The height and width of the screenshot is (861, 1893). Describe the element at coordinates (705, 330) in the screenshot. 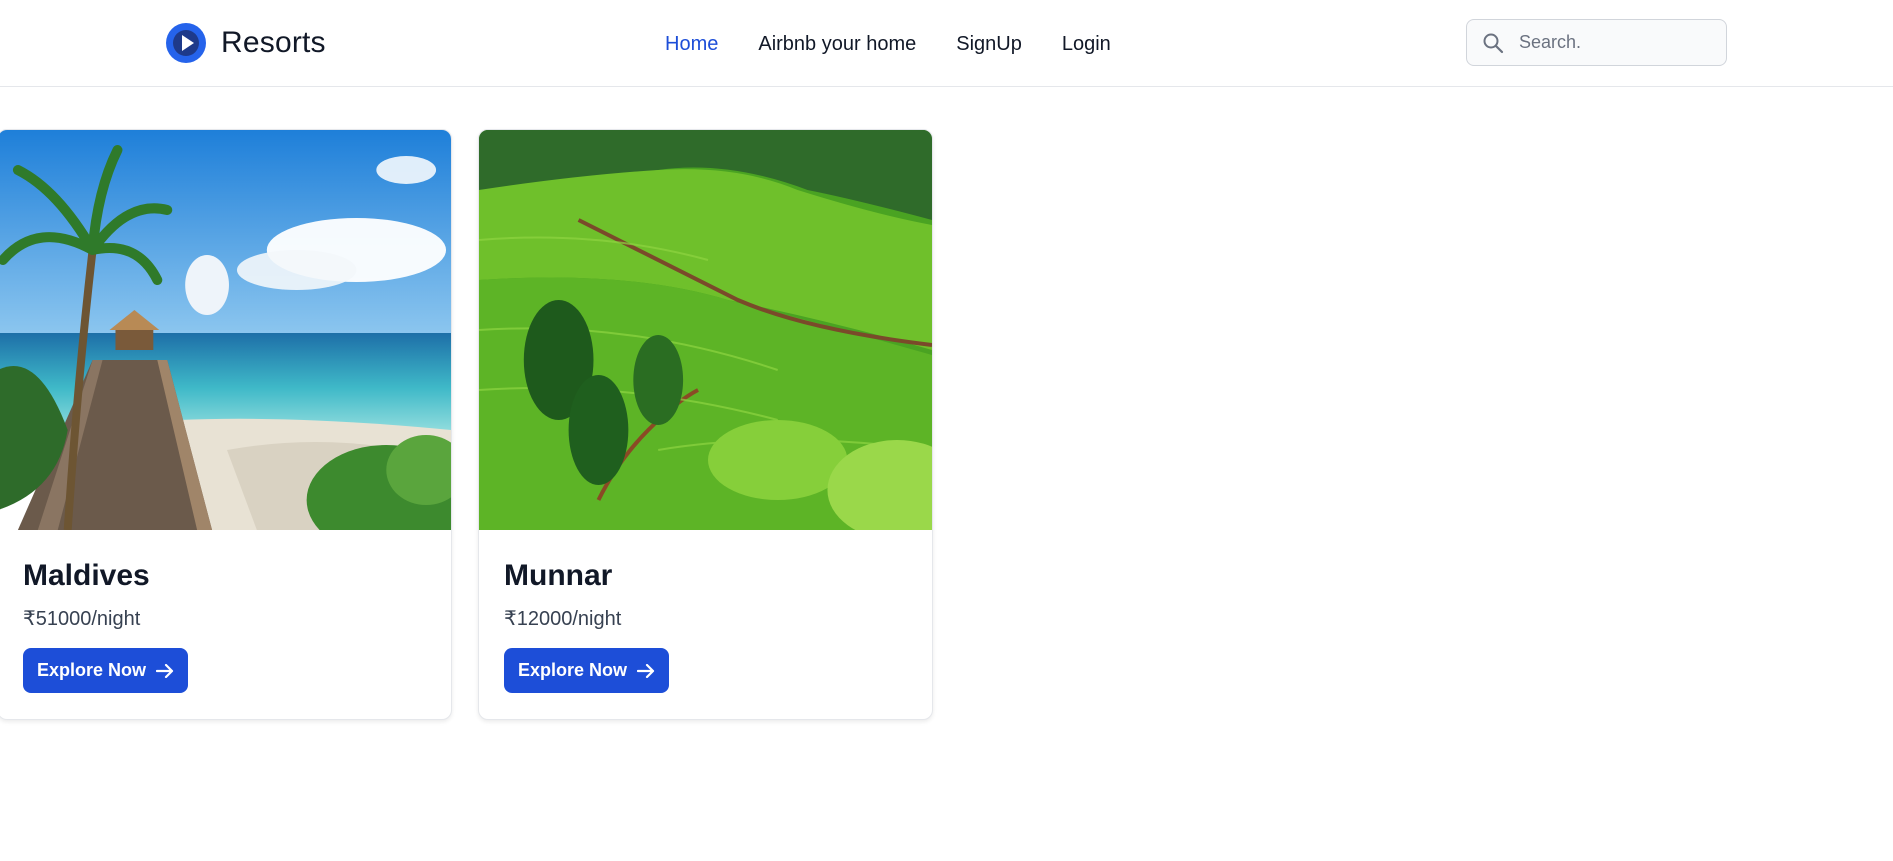

I see `tea-hills-photo` at that location.